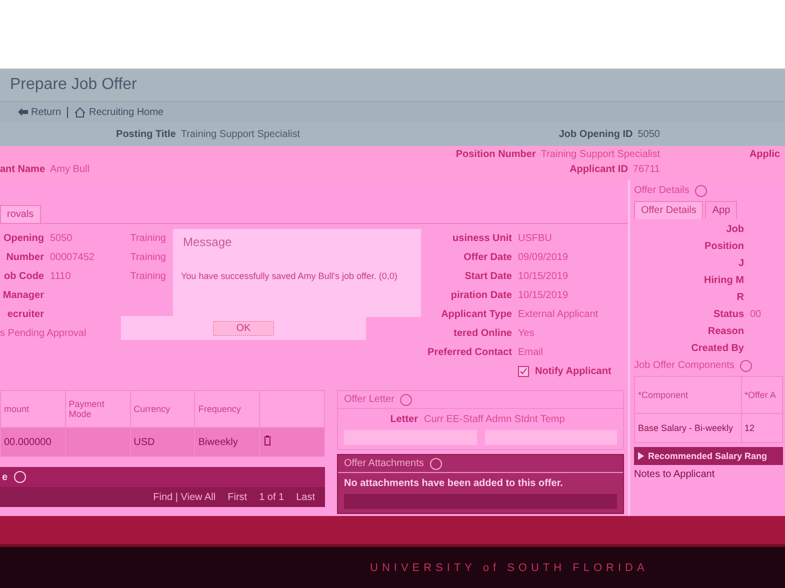  I want to click on field-value: 09/09/2019, so click(543, 257).